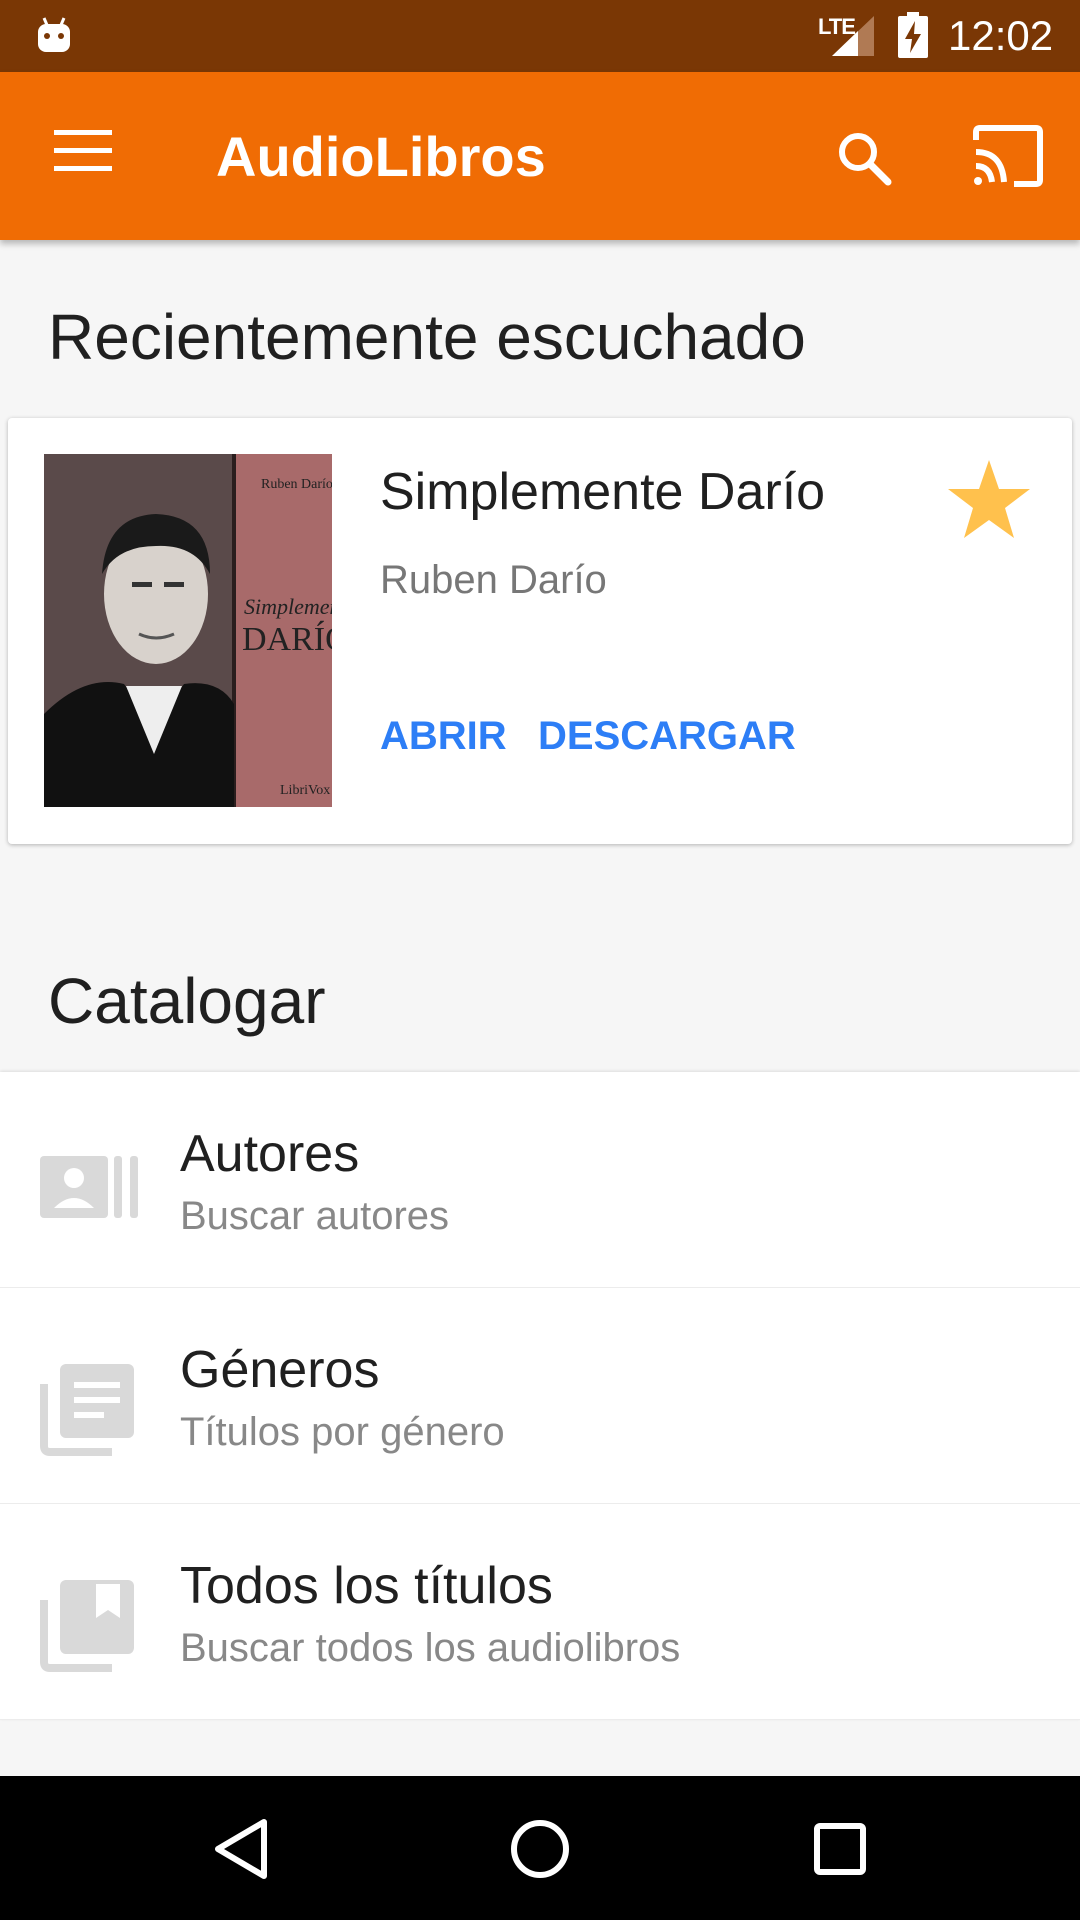 Image resolution: width=1080 pixels, height=1920 pixels. Describe the element at coordinates (381, 156) in the screenshot. I see `app-title: AudioLibros` at that location.